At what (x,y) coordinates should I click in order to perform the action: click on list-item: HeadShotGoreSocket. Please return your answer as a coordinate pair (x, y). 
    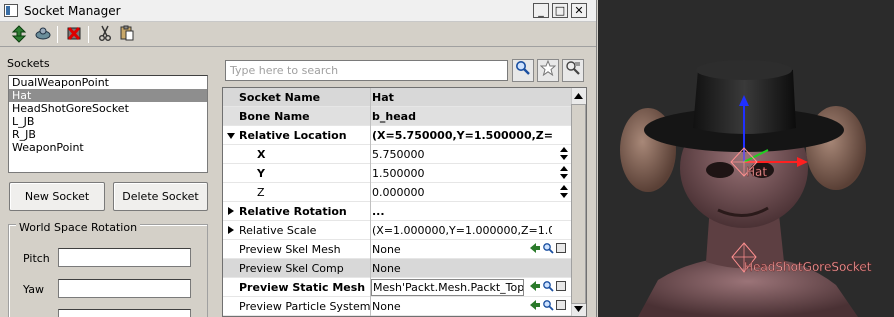
    Looking at the image, I should click on (108, 108).